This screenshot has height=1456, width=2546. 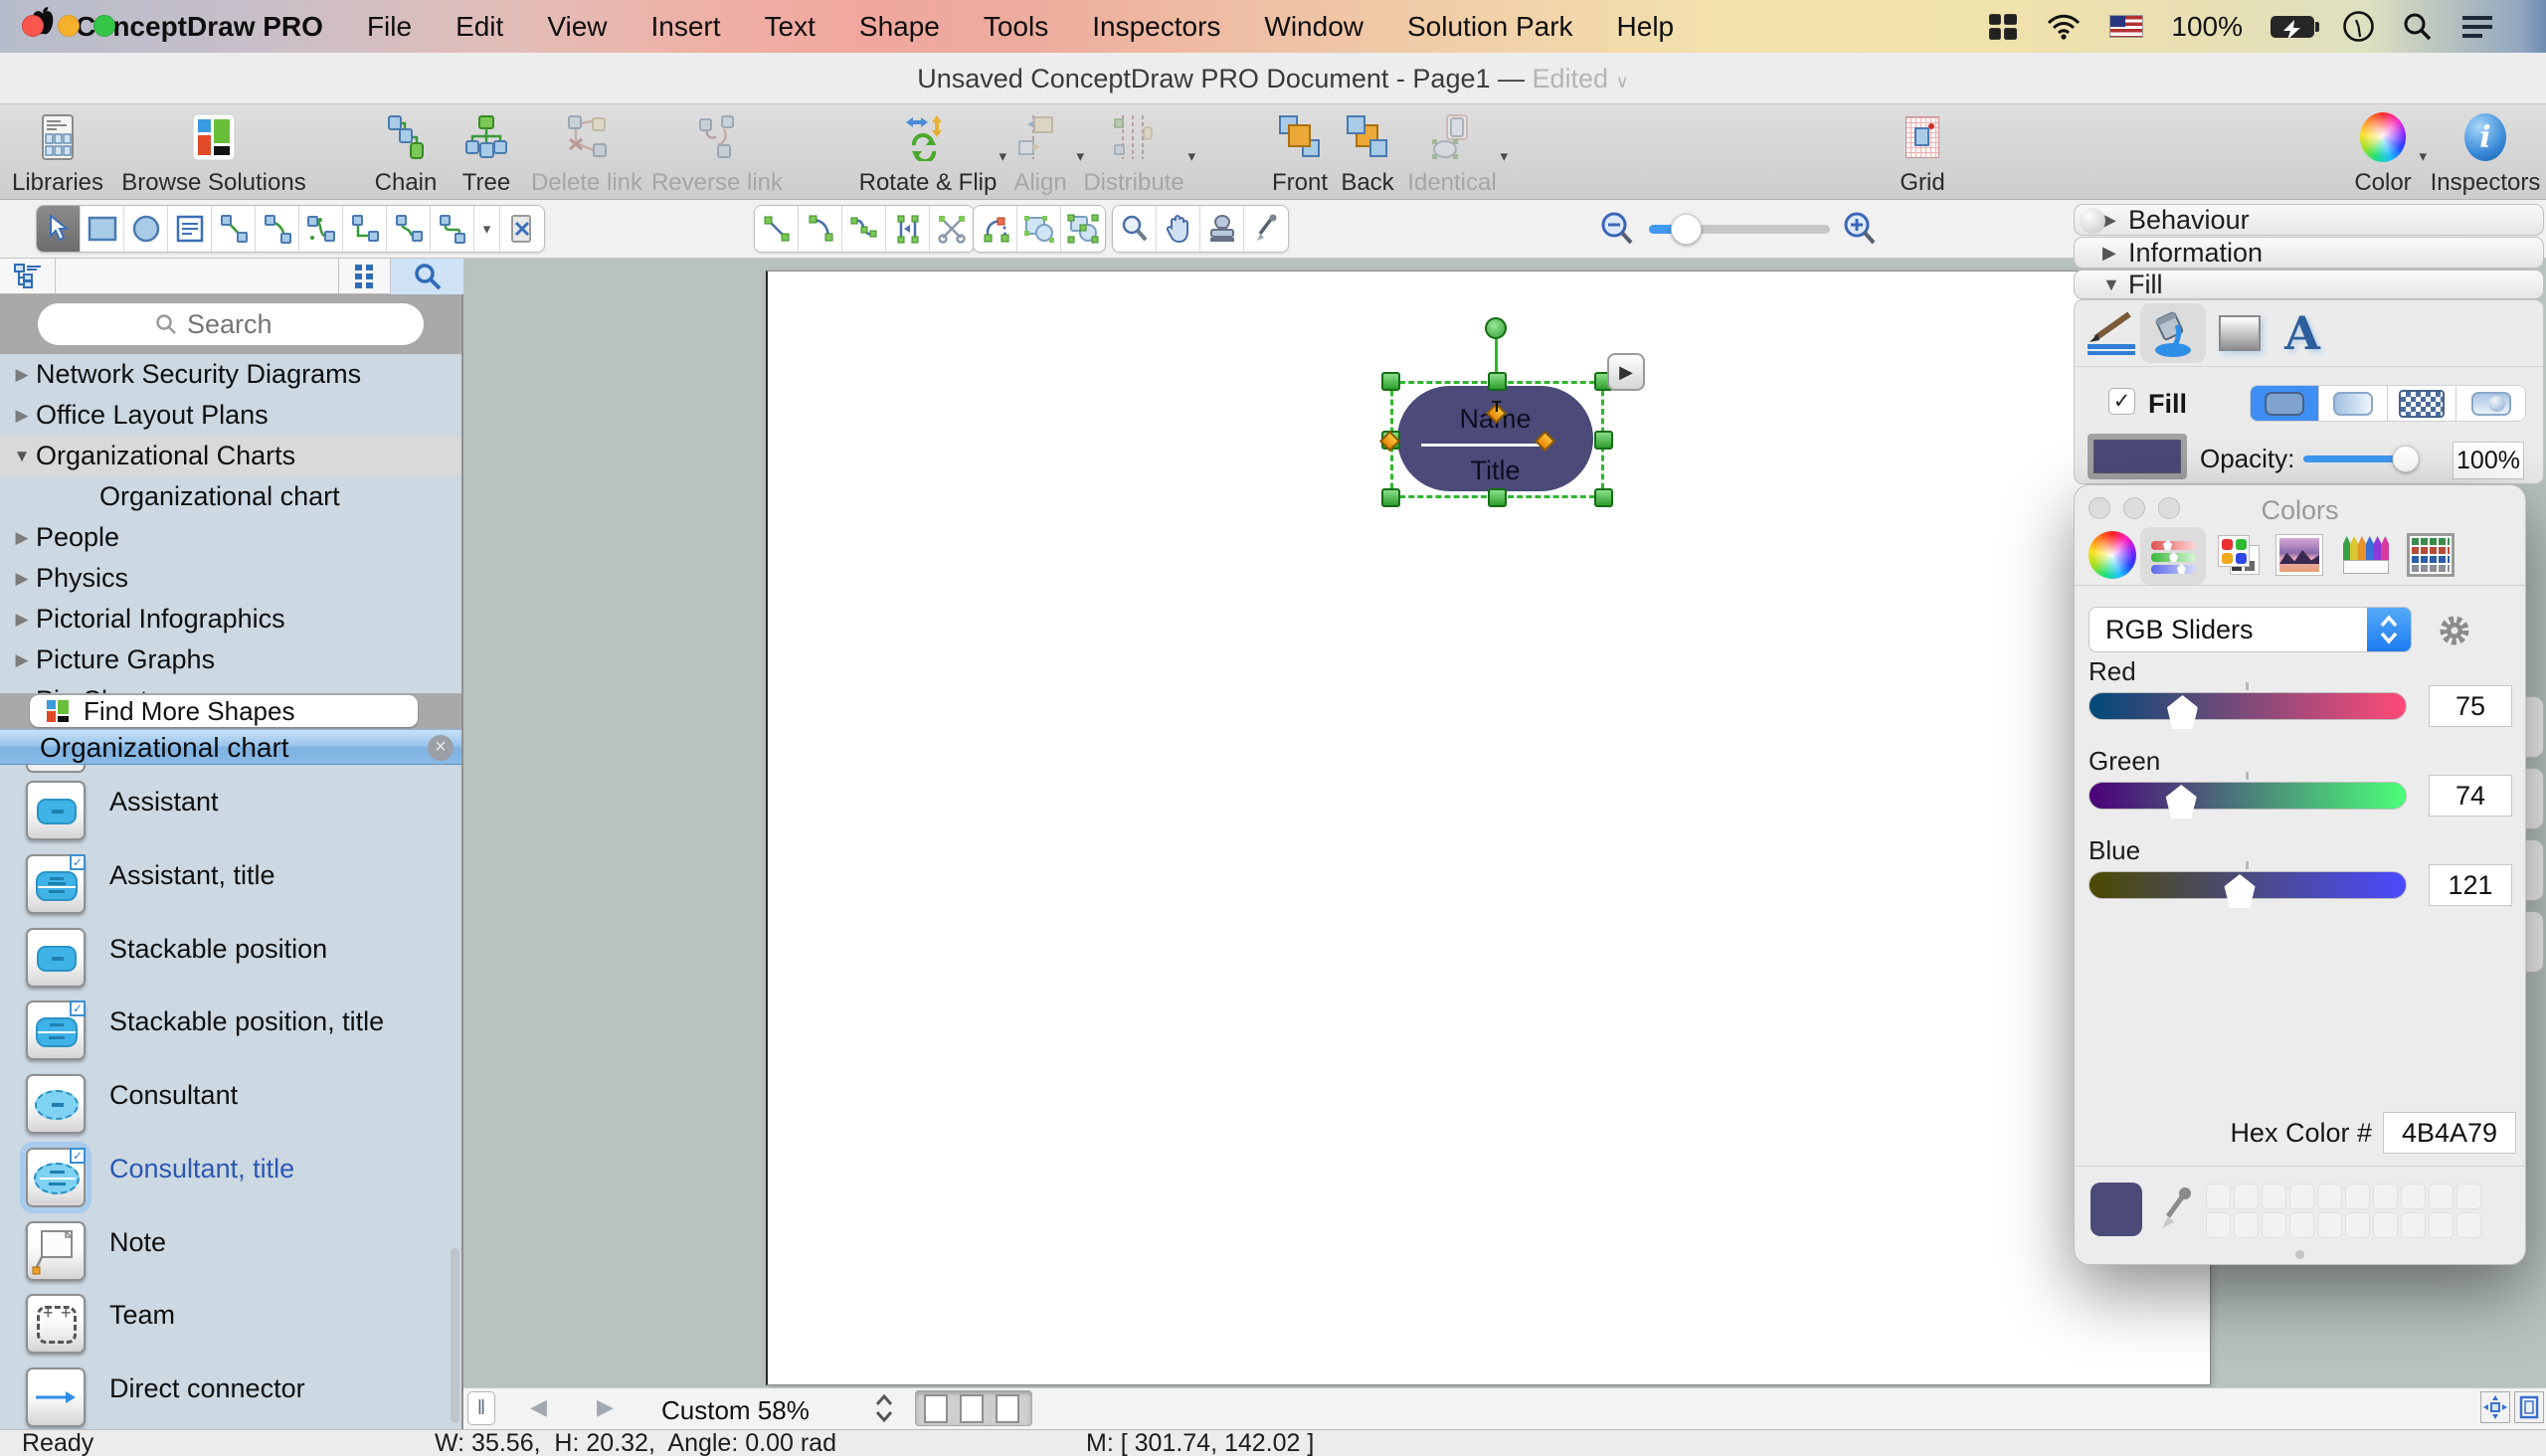 I want to click on front-button: Front, so click(x=1300, y=153).